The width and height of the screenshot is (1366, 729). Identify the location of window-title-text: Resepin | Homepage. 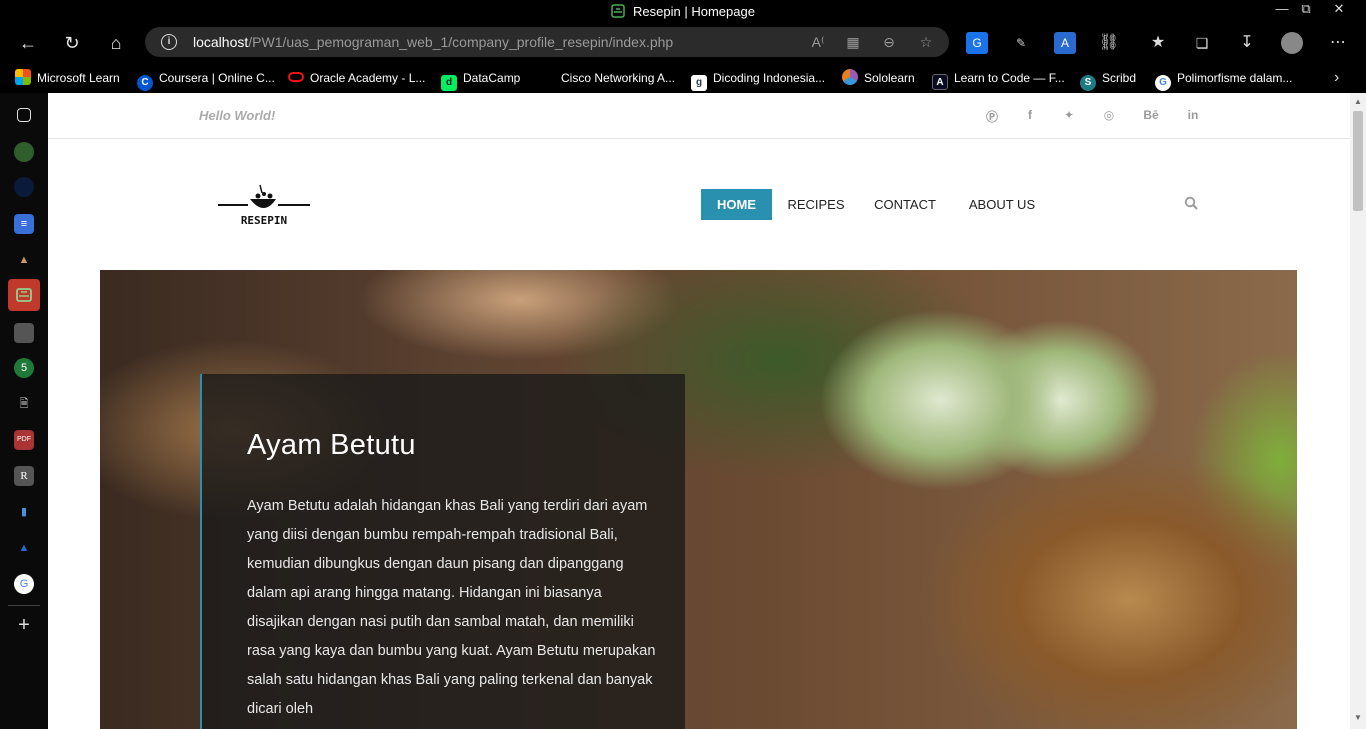
(694, 11).